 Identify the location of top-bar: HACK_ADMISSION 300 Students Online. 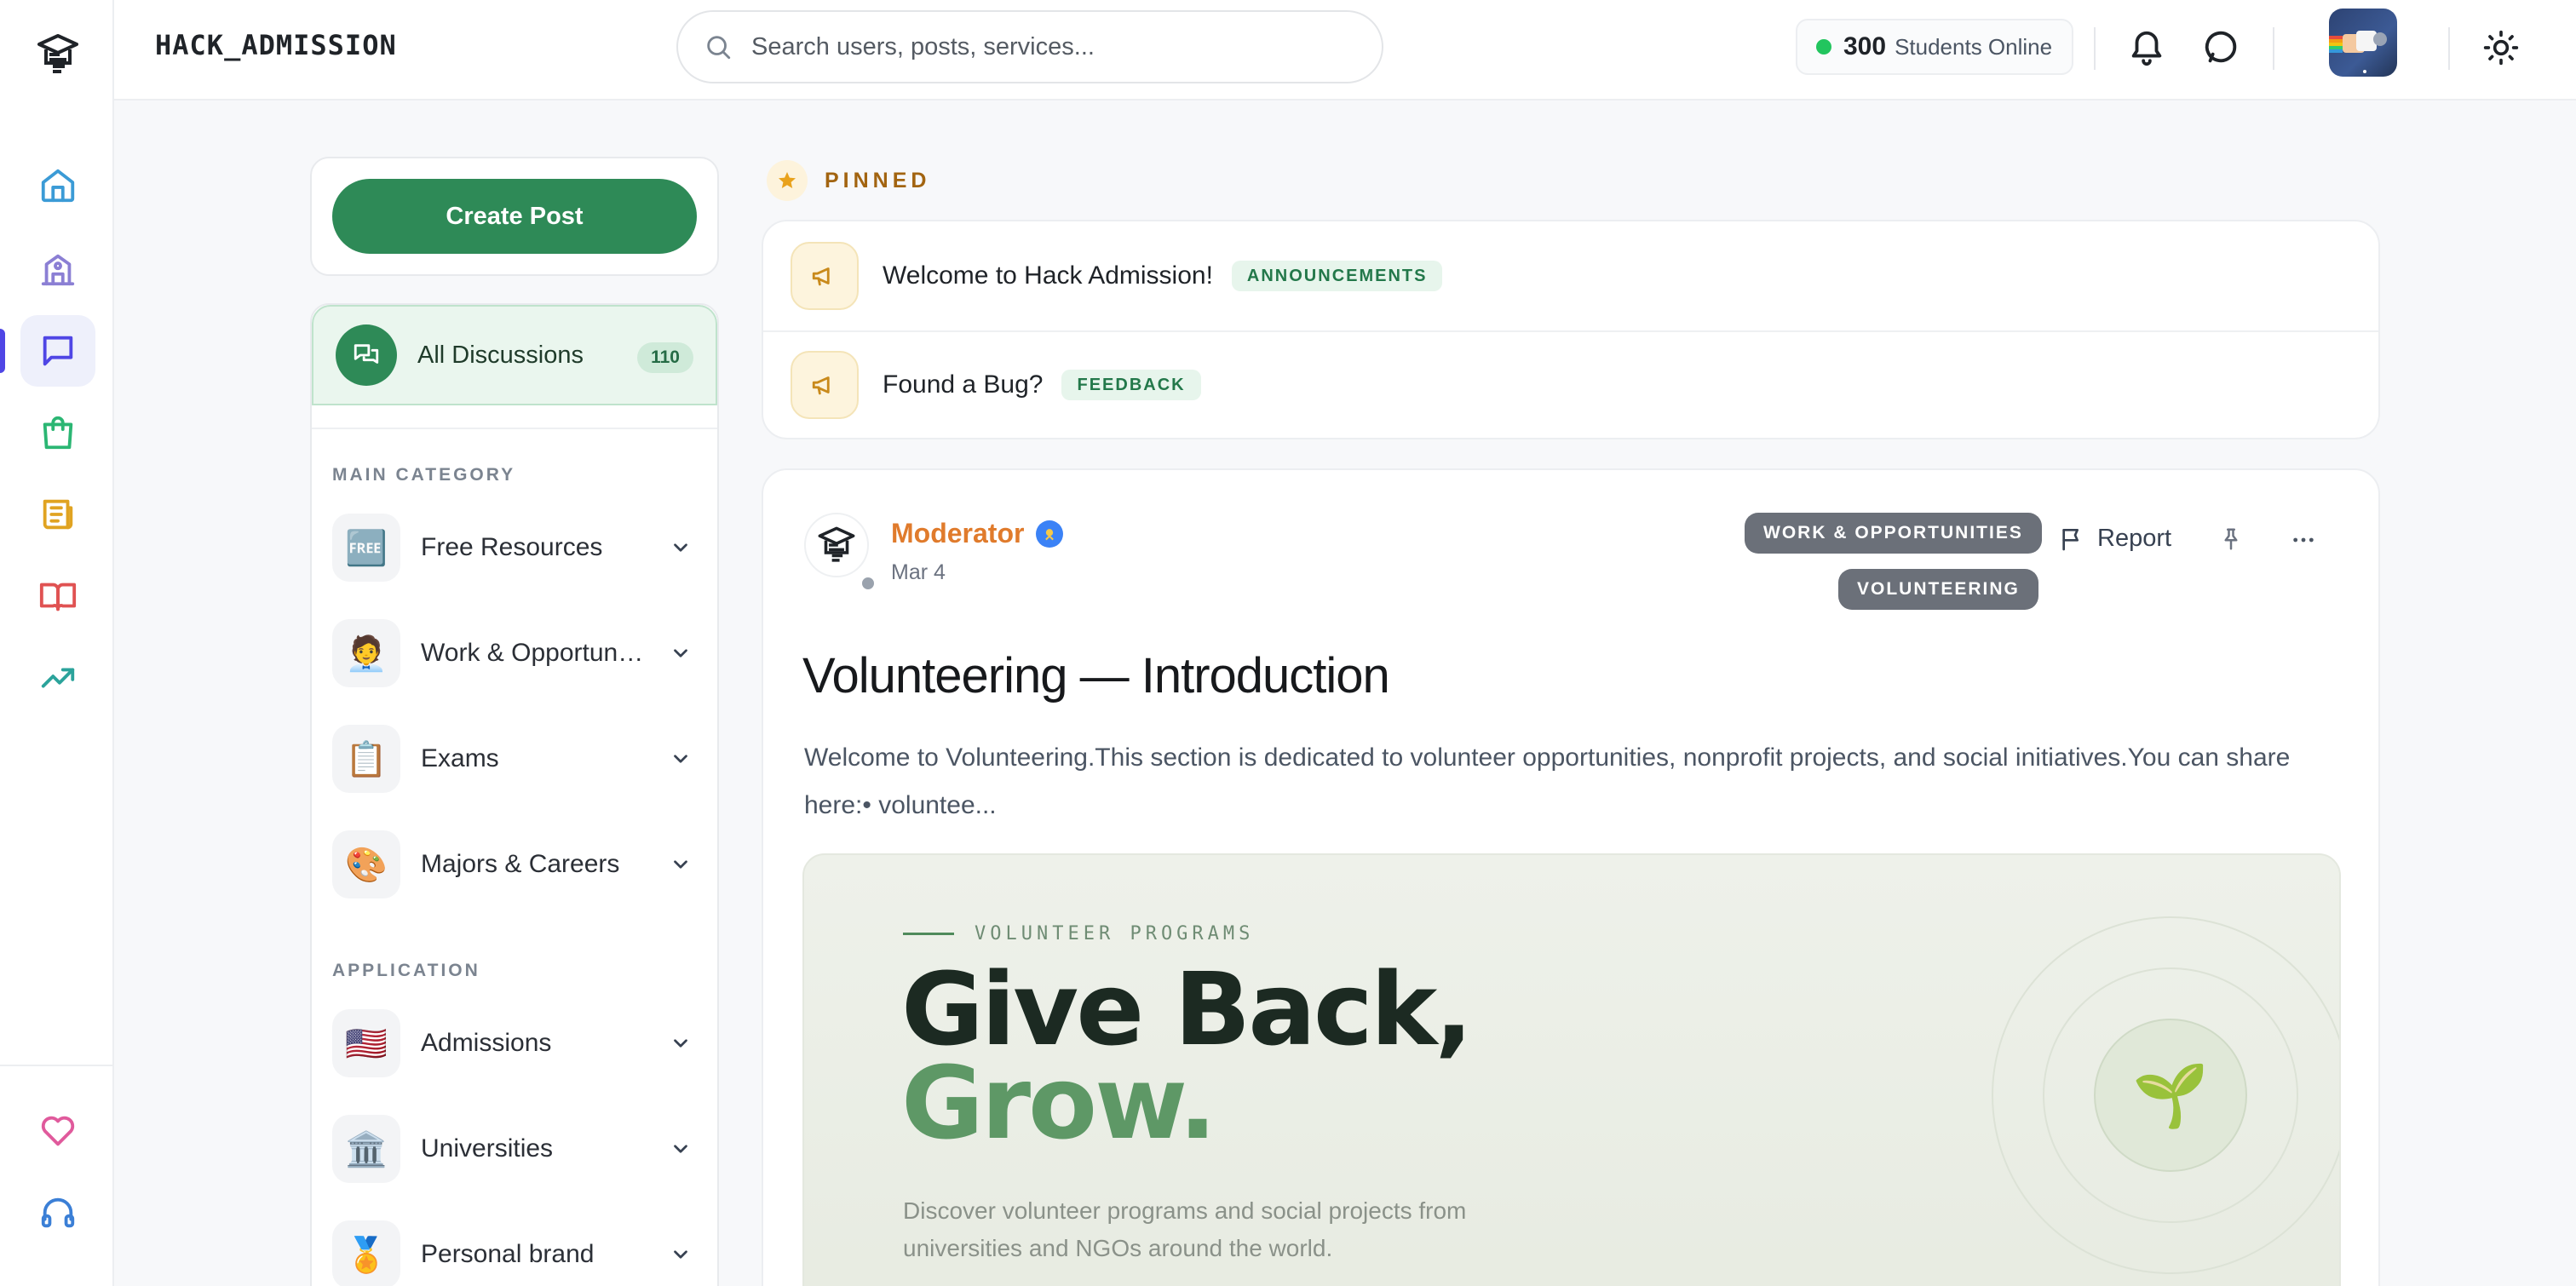
(1345, 50).